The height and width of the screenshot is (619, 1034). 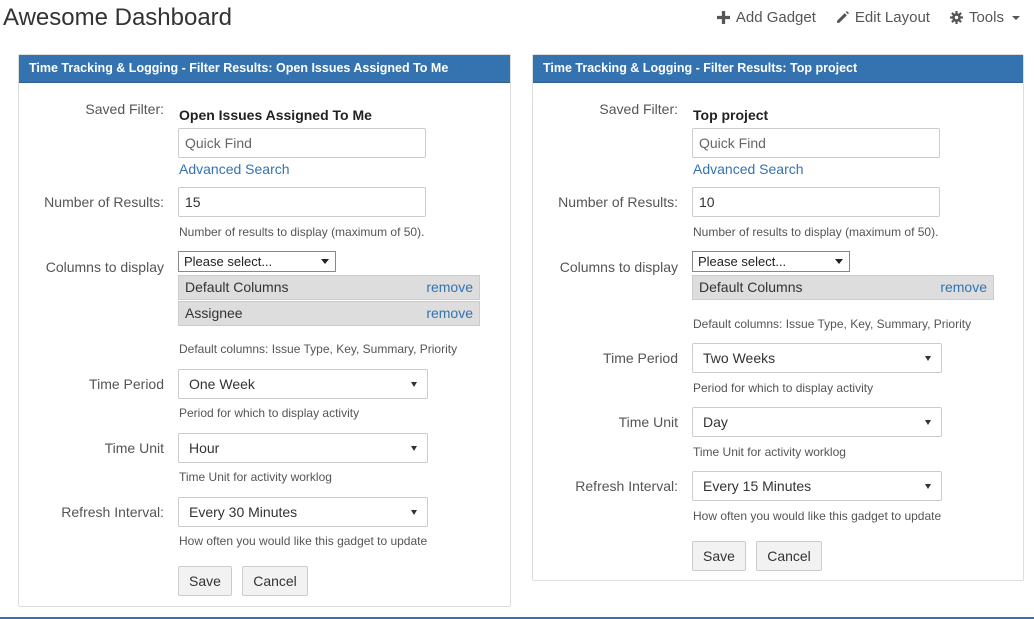 What do you see at coordinates (329, 313) in the screenshot?
I see `column-row-assignee: Assignee remove` at bounding box center [329, 313].